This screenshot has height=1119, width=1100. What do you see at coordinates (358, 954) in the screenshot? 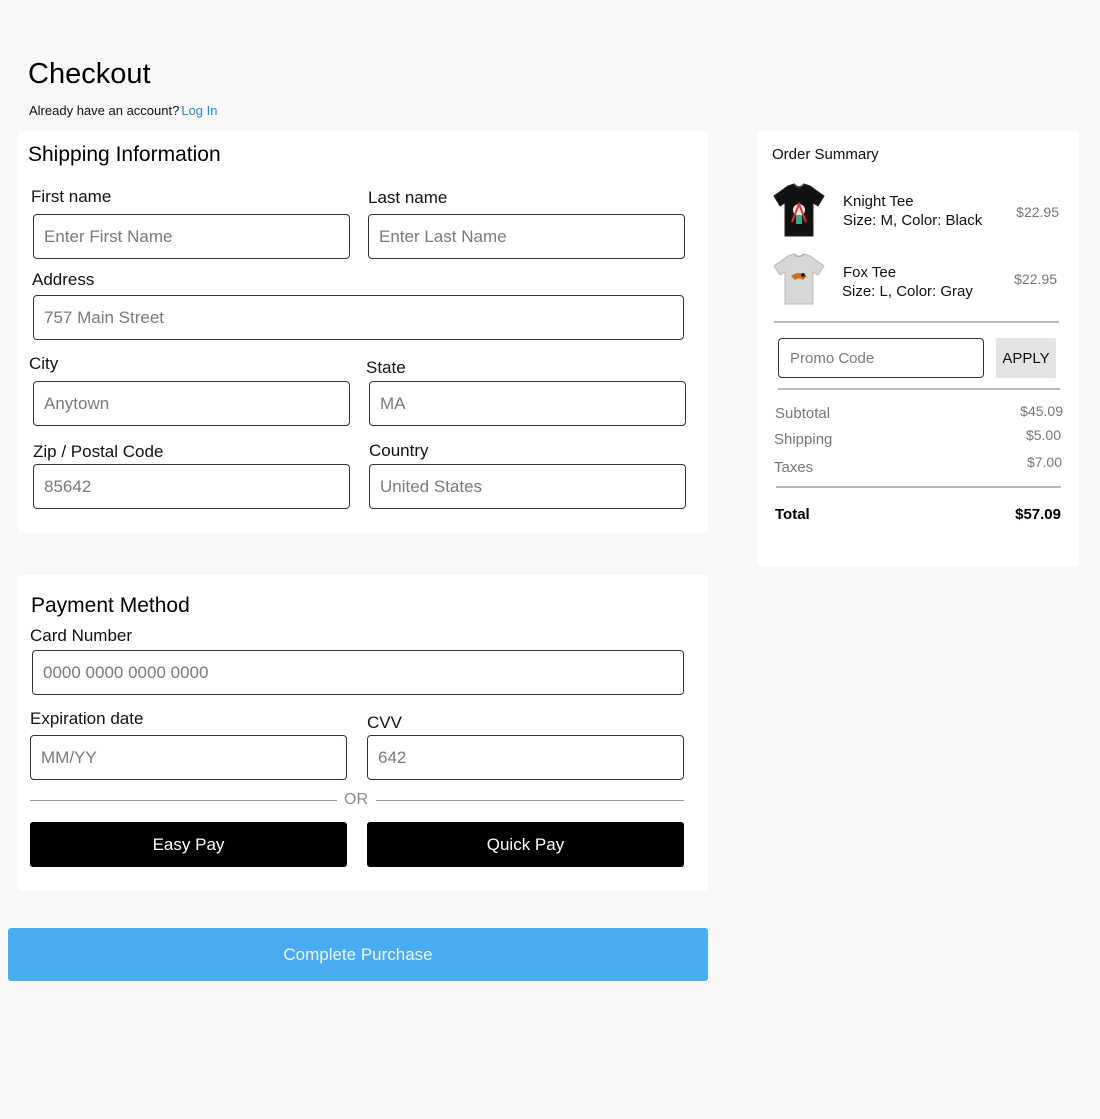
I see `complete-purchase-button: Complete Purchase` at bounding box center [358, 954].